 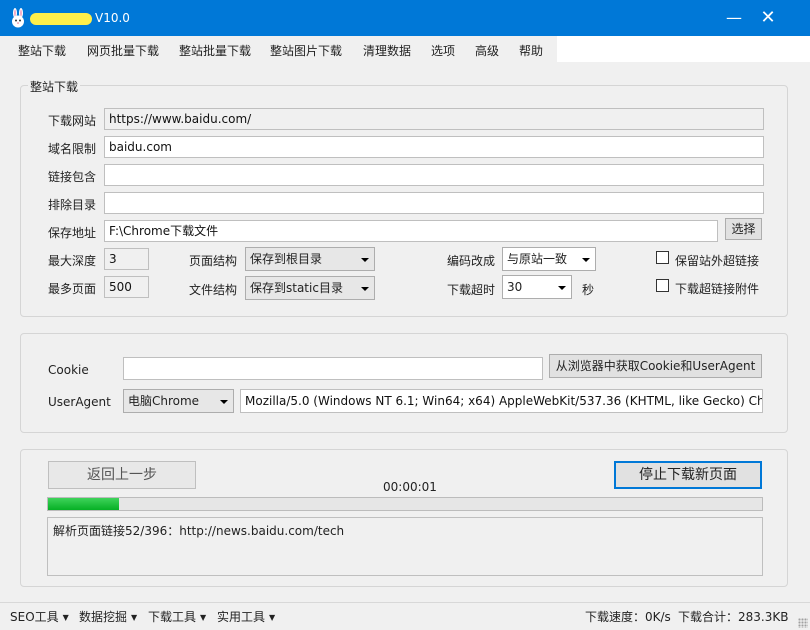 I want to click on keep-external-links-checkbox, so click(x=662, y=257).